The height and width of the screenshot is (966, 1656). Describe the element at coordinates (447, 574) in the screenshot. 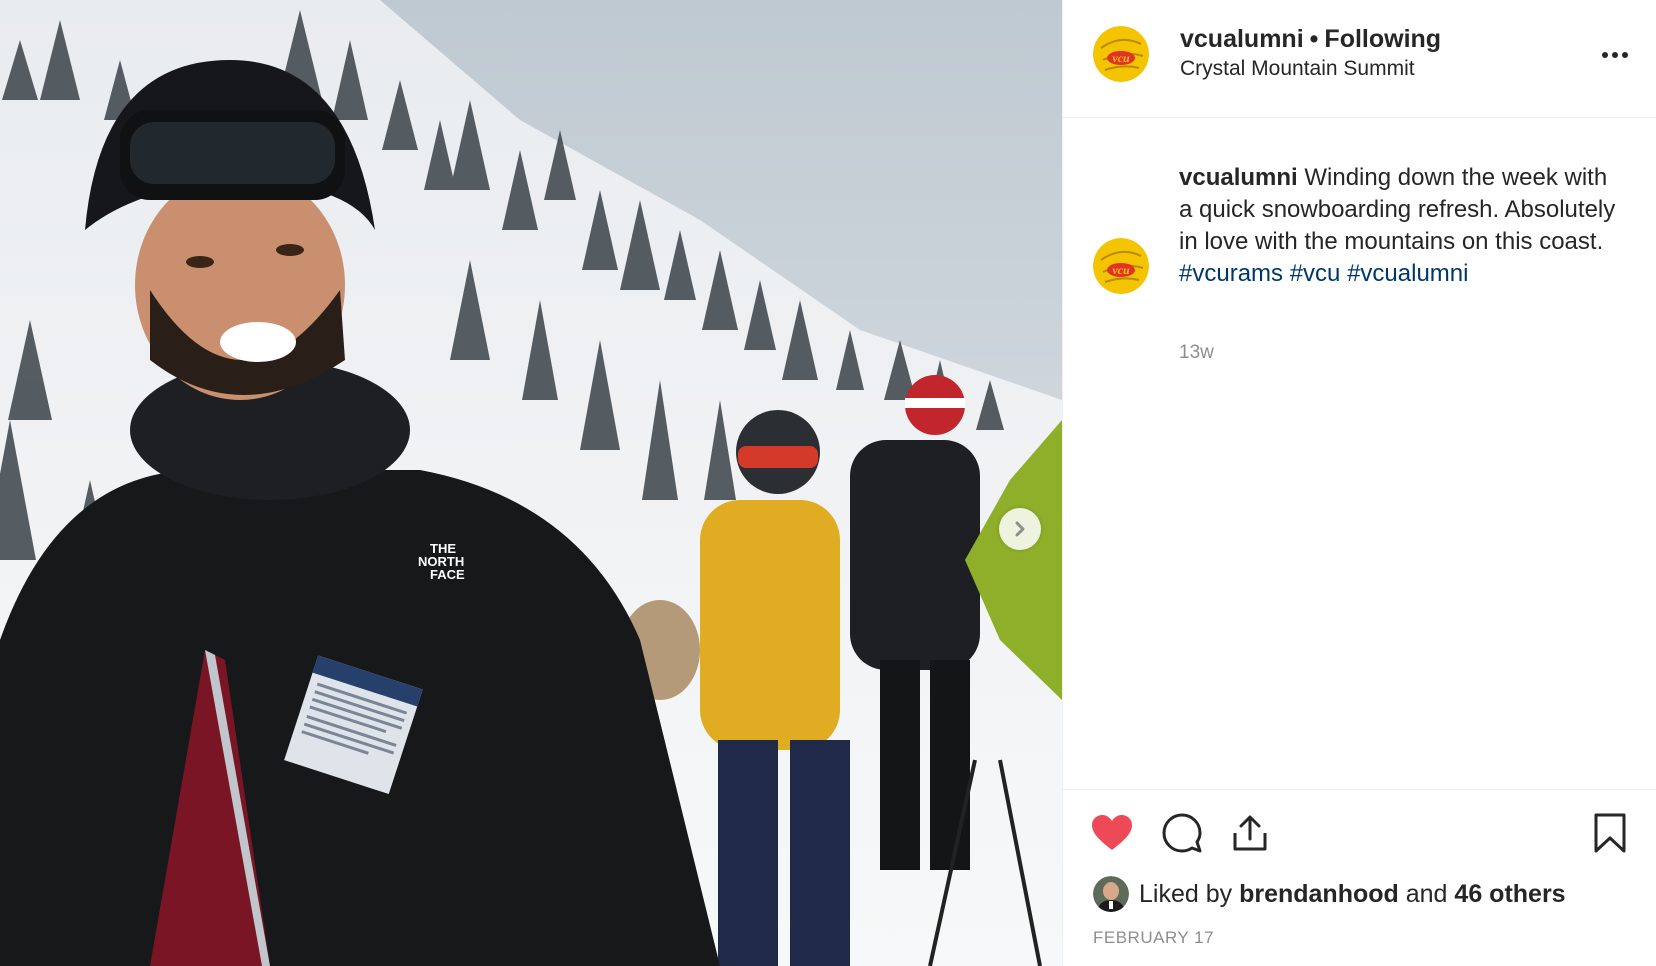

I see `svg-text: FACE` at that location.